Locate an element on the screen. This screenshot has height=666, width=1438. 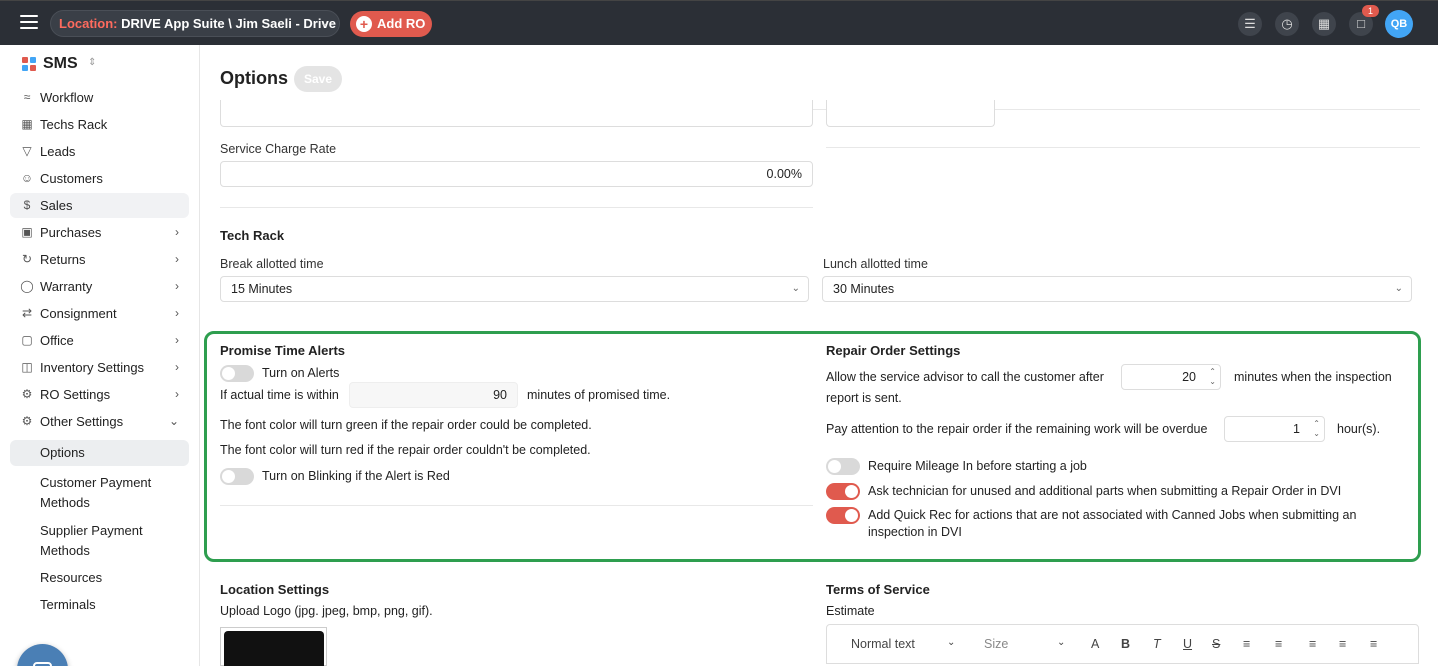
format-select: Normal text is located at coordinates (883, 644).